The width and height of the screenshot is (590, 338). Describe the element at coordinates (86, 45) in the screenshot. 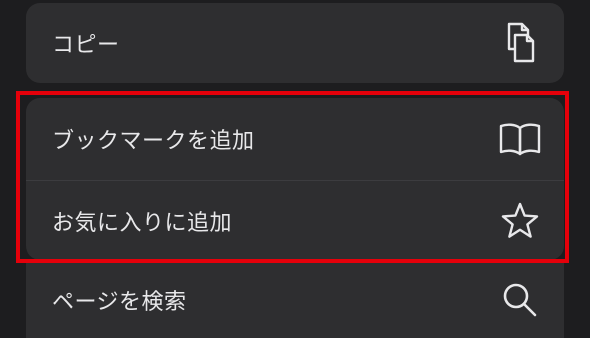

I see `copy-label: コピー` at that location.